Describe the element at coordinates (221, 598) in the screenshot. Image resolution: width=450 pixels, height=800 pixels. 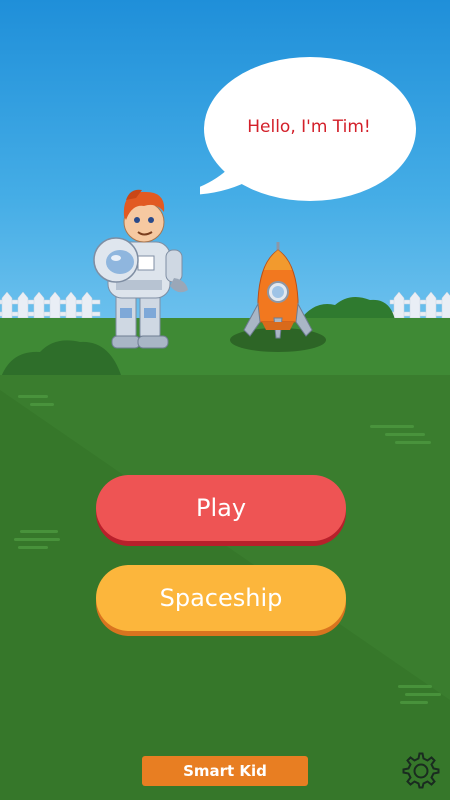
I see `spaceship-button: Spaceship` at that location.